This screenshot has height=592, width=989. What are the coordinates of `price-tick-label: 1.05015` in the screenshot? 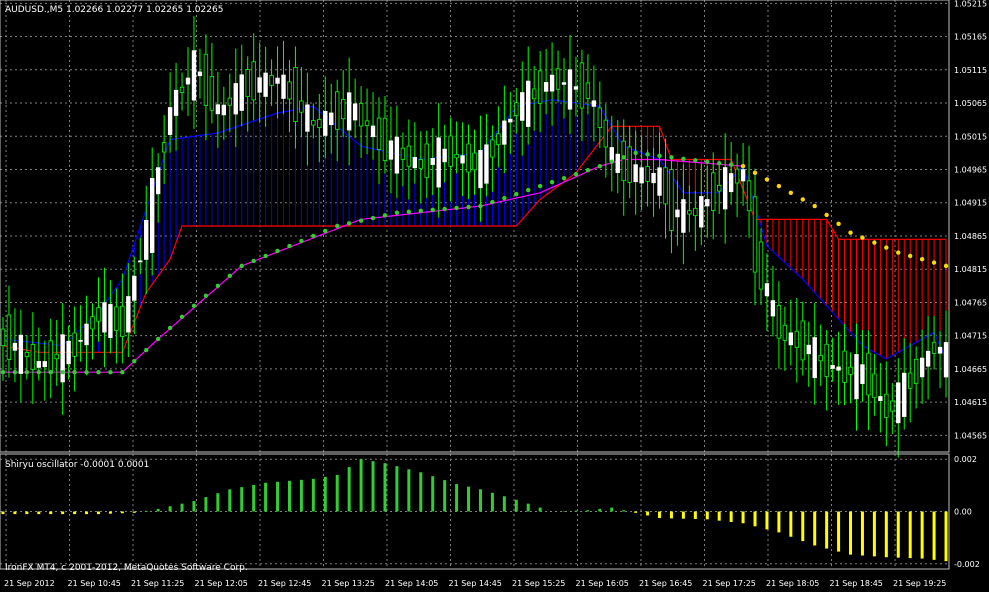 It's located at (970, 136).